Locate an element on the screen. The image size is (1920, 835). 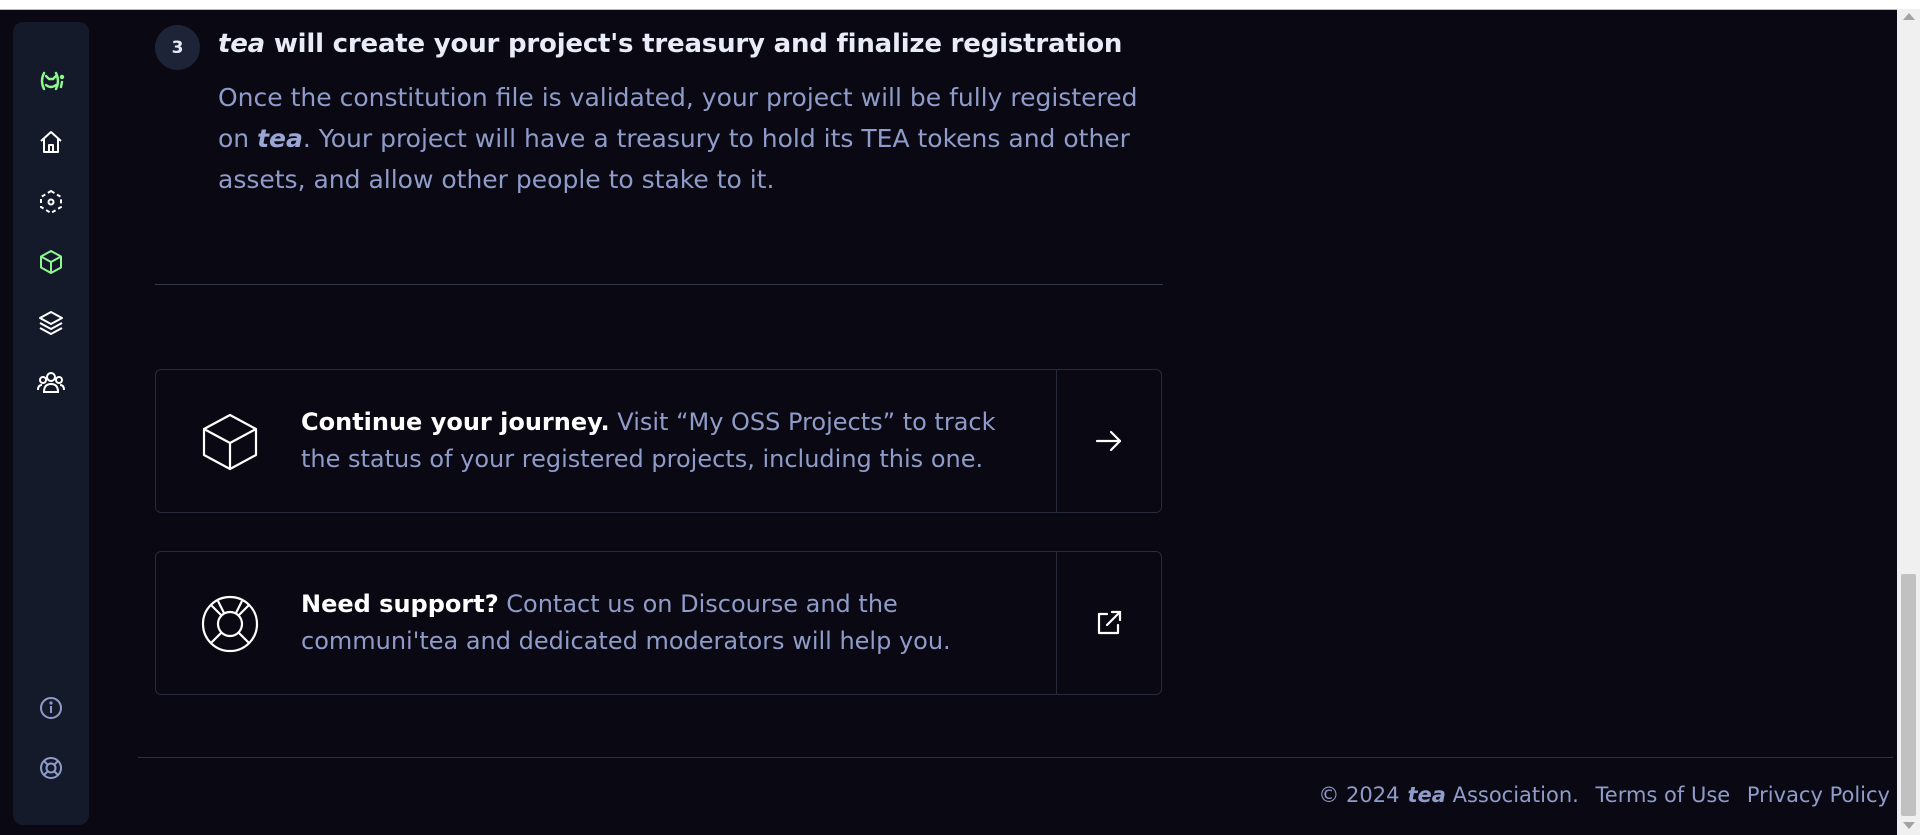
community-icon is located at coordinates (51, 382).